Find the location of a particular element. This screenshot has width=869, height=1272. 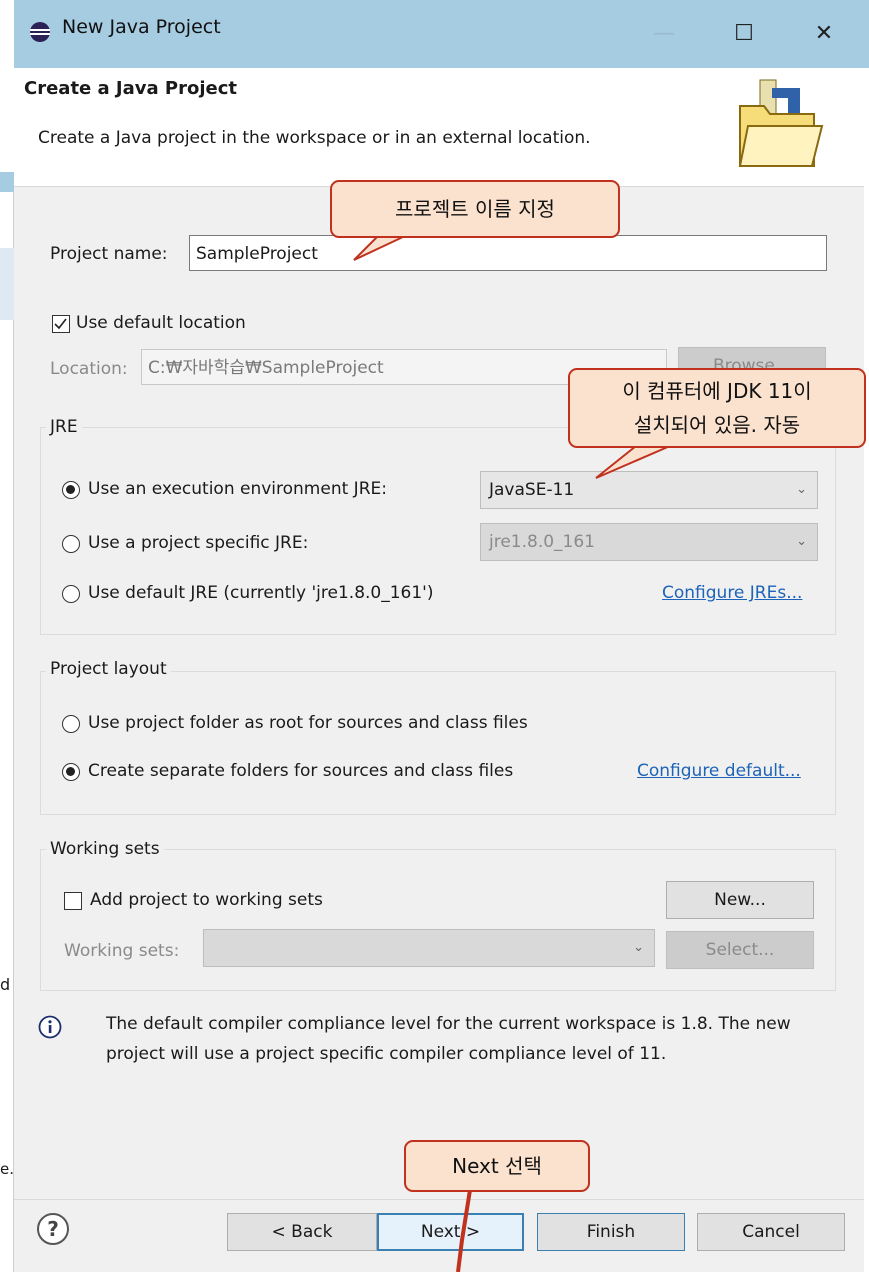

jre-group-label: JRE is located at coordinates (64, 427).